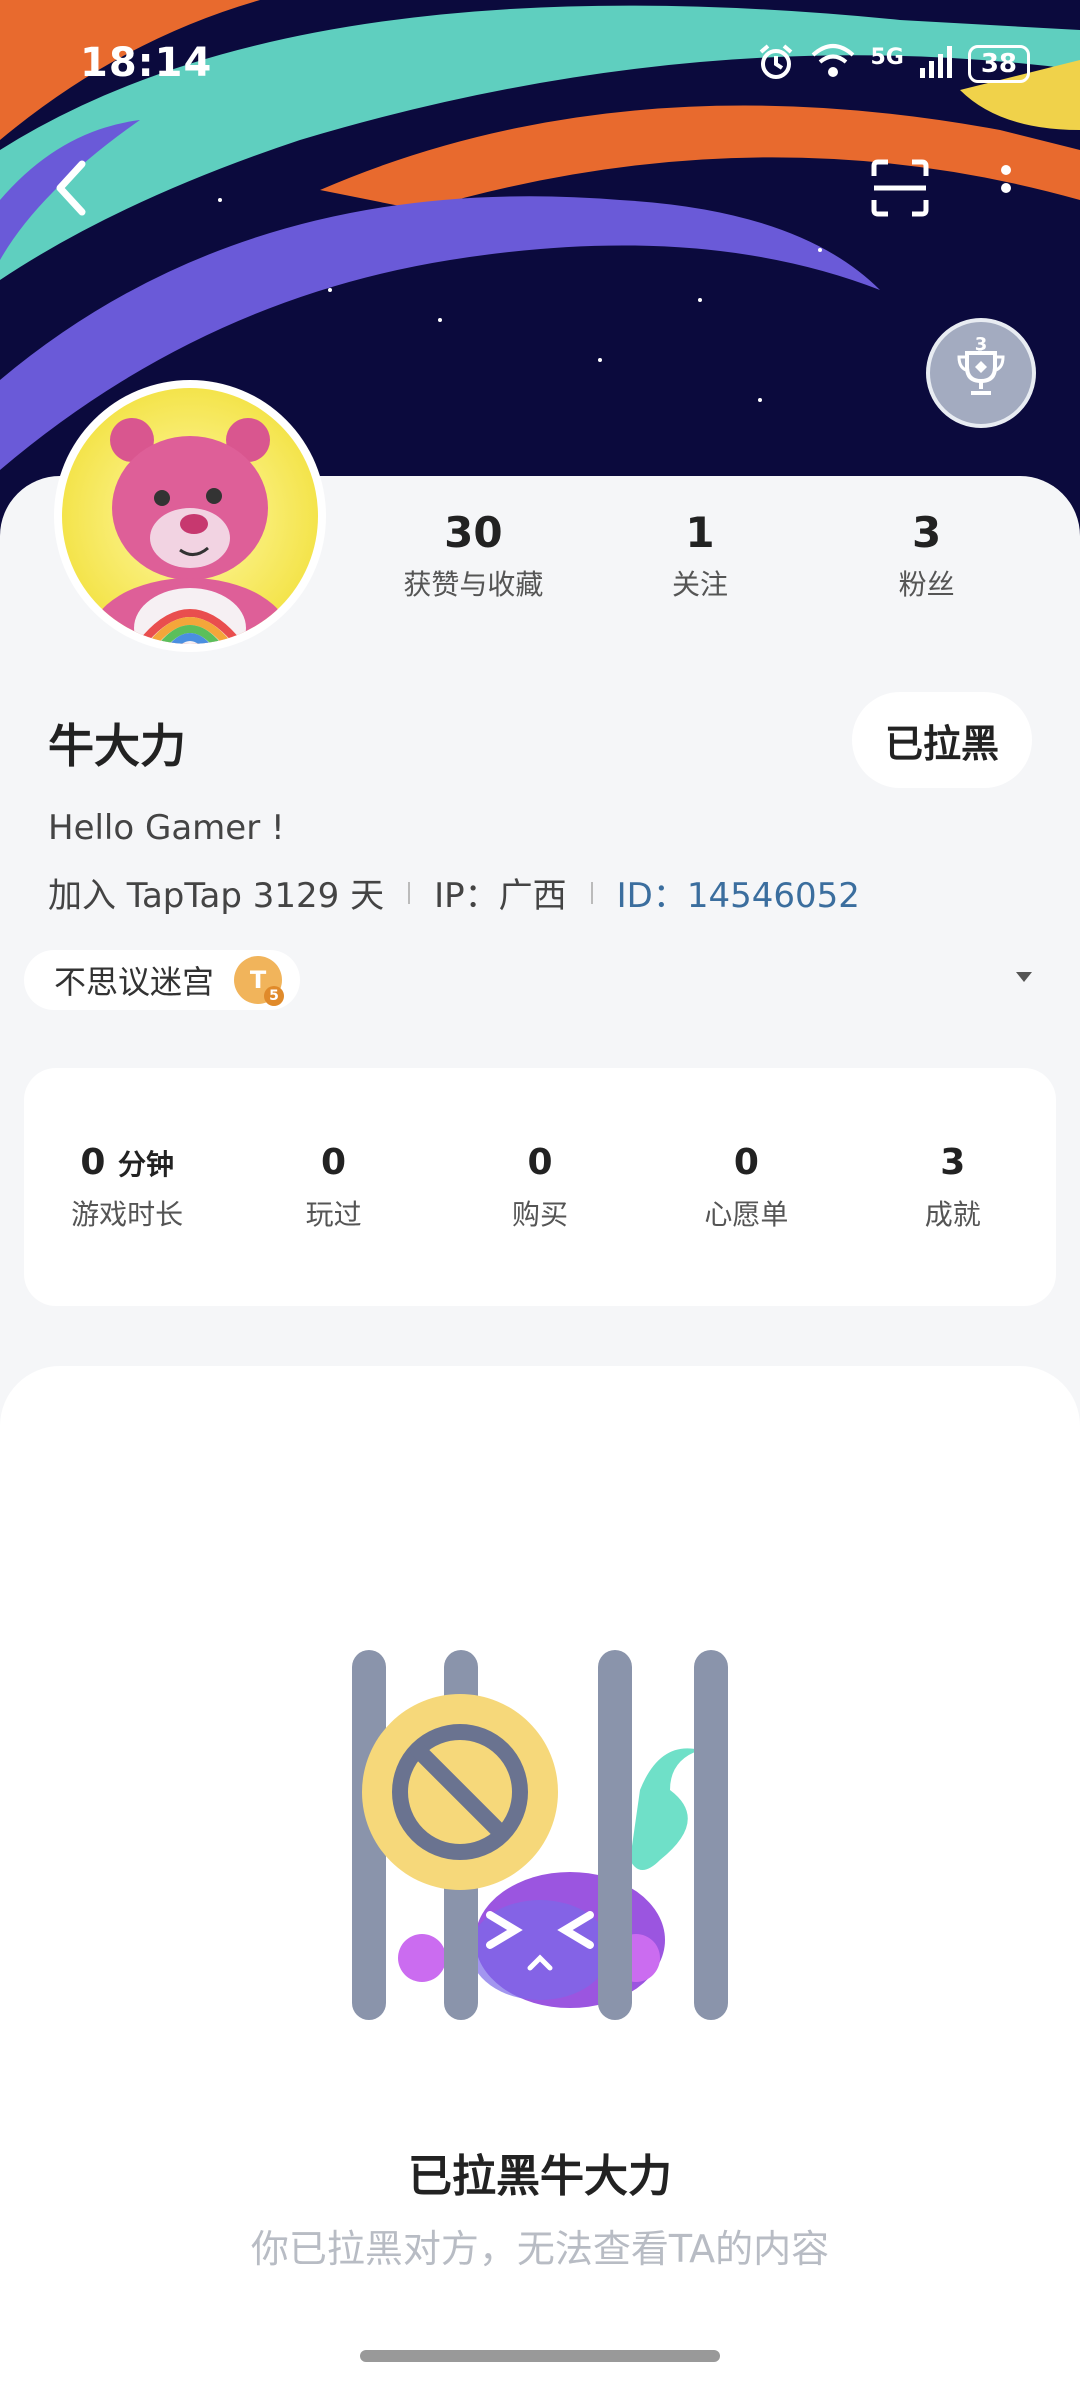 The width and height of the screenshot is (1080, 2392). I want to click on stat-purchased: 0 购买, so click(540, 1187).